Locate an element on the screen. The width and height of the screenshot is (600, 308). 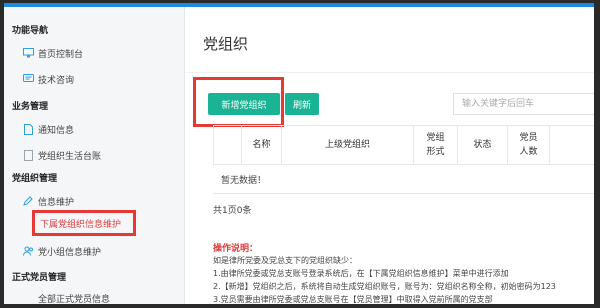
sidebar-item-party-group: 党小组信息维护 is located at coordinates (94, 251).